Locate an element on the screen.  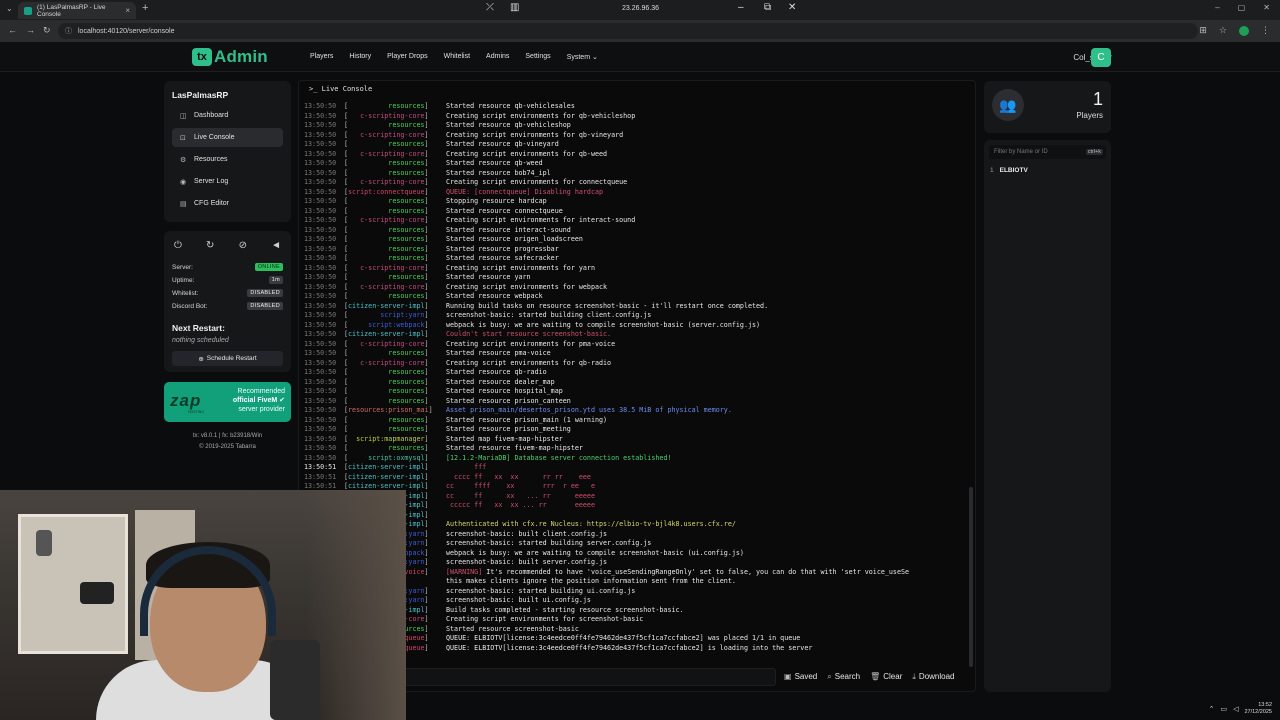
txadmin-logo: tx Admin is located at coordinates (230, 57).